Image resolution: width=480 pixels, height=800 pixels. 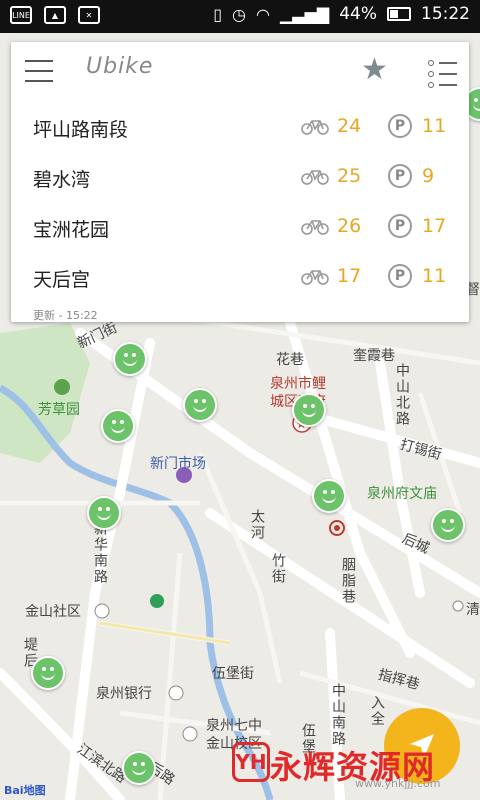 I want to click on list-view-button, so click(x=443, y=74).